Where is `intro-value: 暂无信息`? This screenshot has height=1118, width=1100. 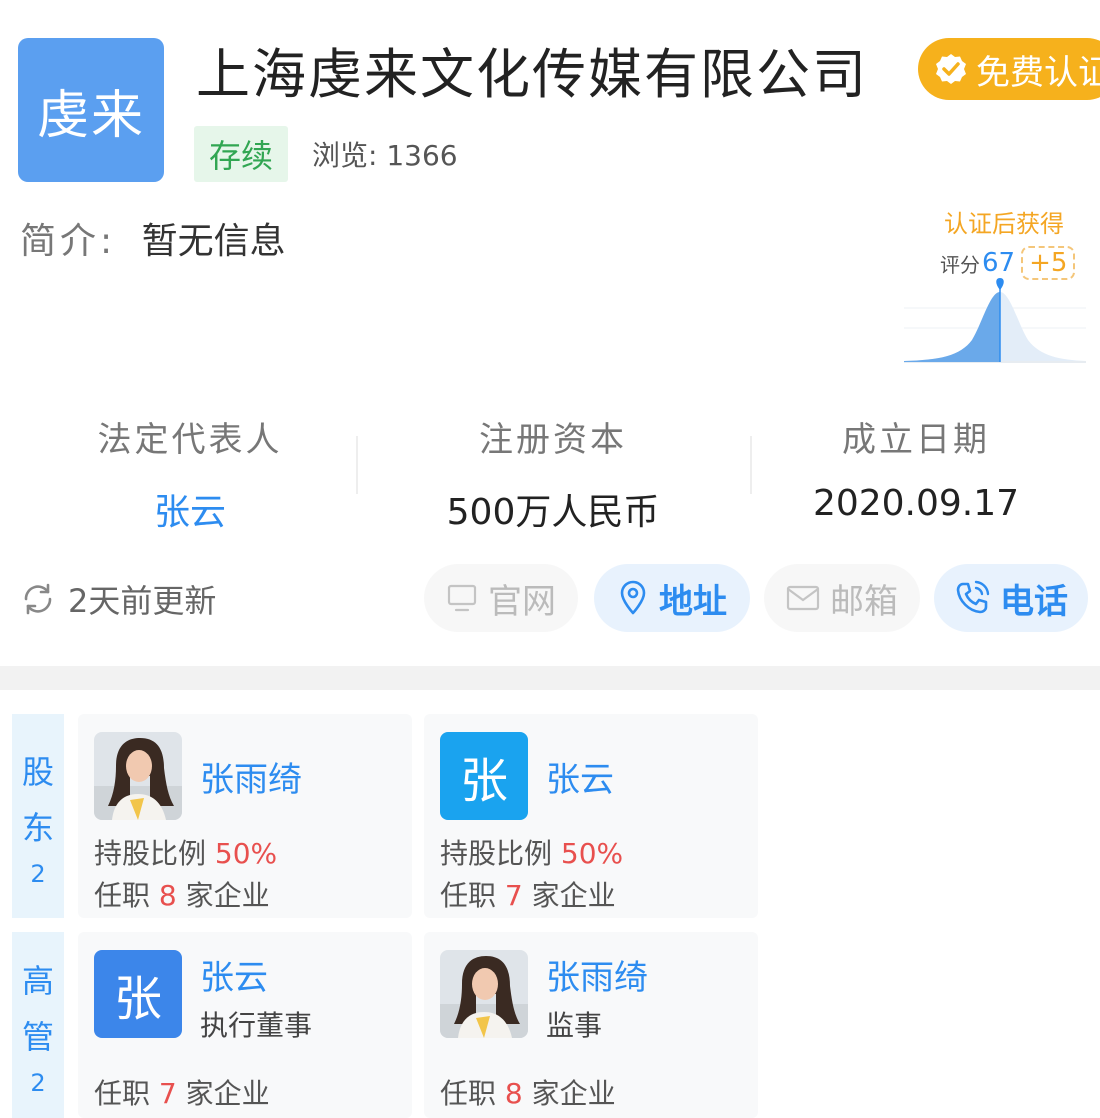 intro-value: 暂无信息 is located at coordinates (213, 241).